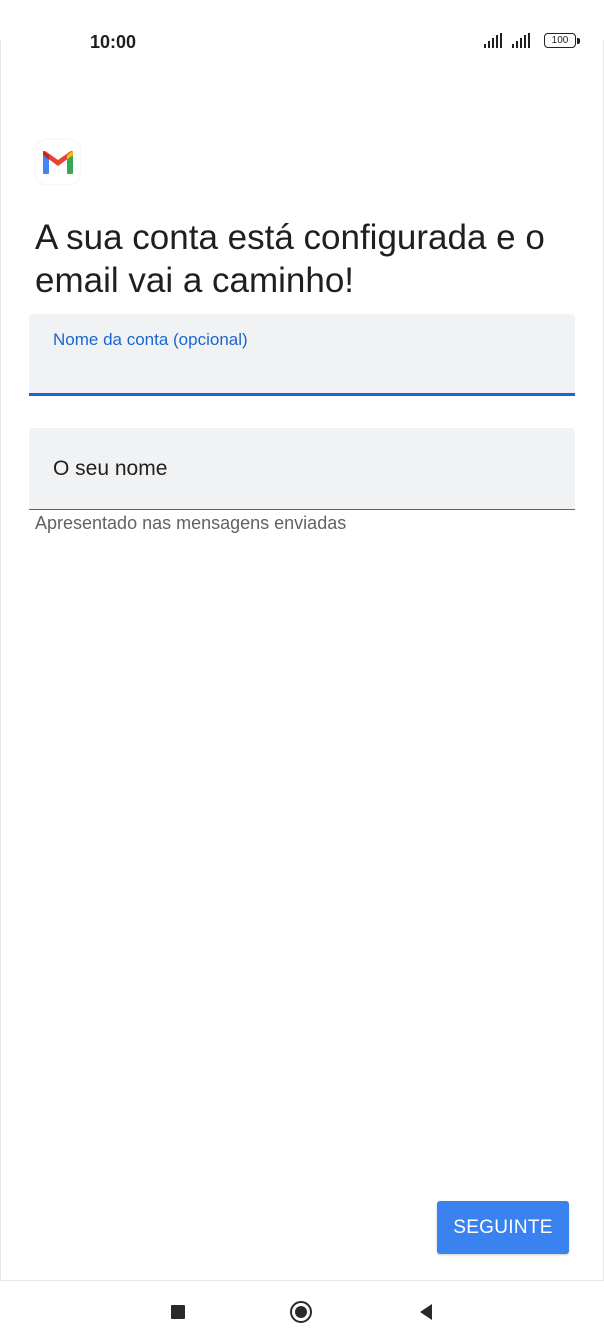 The image size is (604, 1344). What do you see at coordinates (298, 469) in the screenshot?
I see `your-name-input` at bounding box center [298, 469].